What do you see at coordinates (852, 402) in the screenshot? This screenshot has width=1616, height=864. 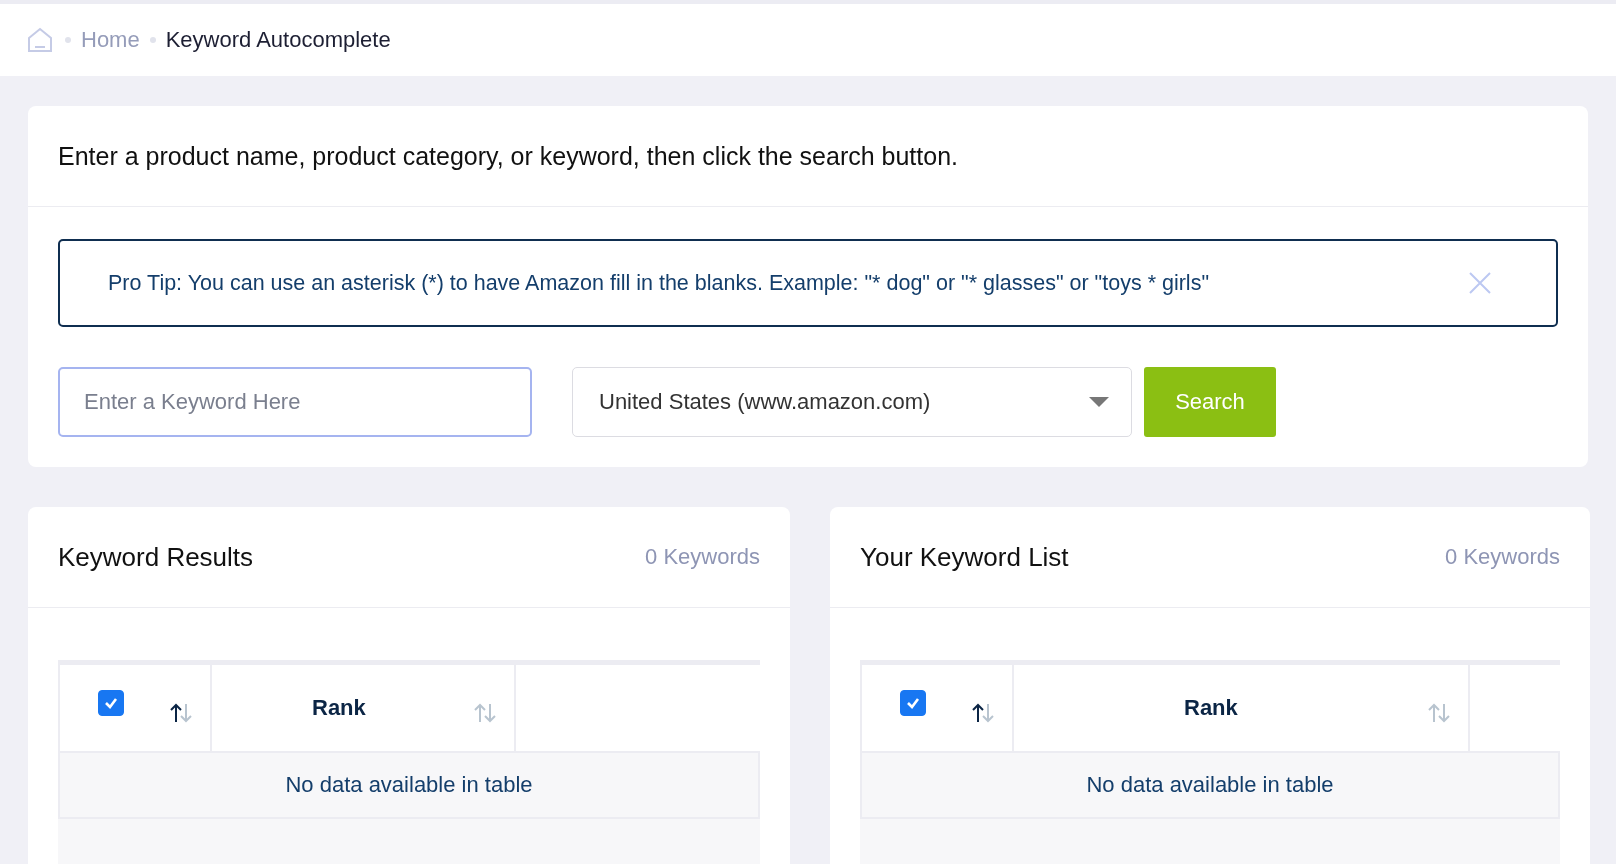 I see `marketplace-dropdown: United States (www.amazon.com)` at bounding box center [852, 402].